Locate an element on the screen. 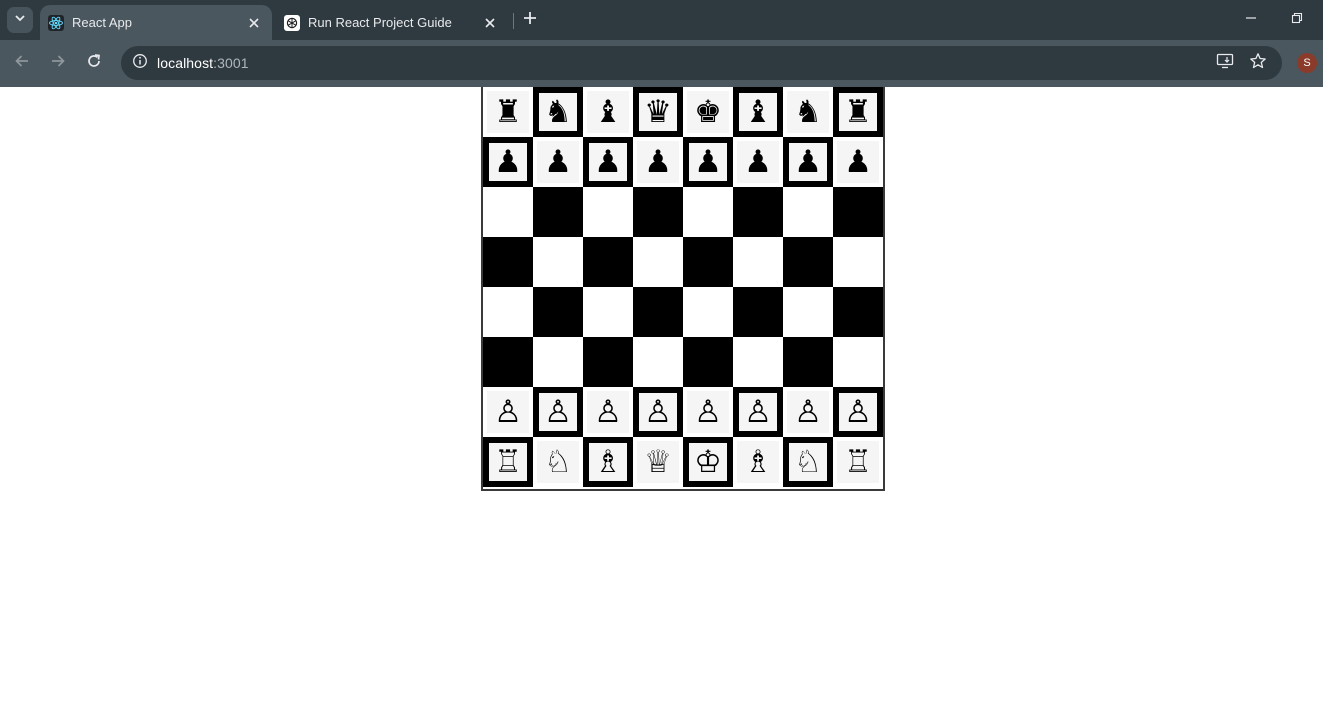 The image size is (1323, 712). white-rook-icon: ♖ is located at coordinates (858, 462).